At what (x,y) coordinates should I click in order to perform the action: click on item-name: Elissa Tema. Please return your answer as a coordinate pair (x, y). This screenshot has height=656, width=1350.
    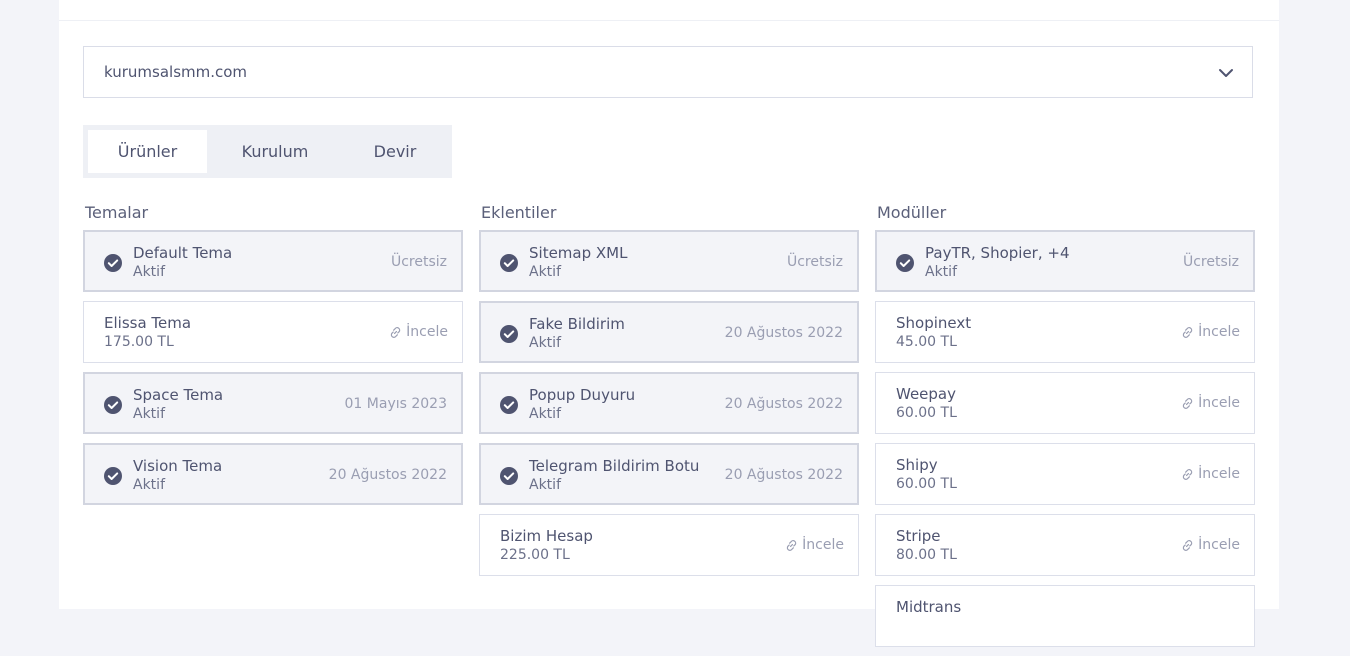
    Looking at the image, I should click on (148, 323).